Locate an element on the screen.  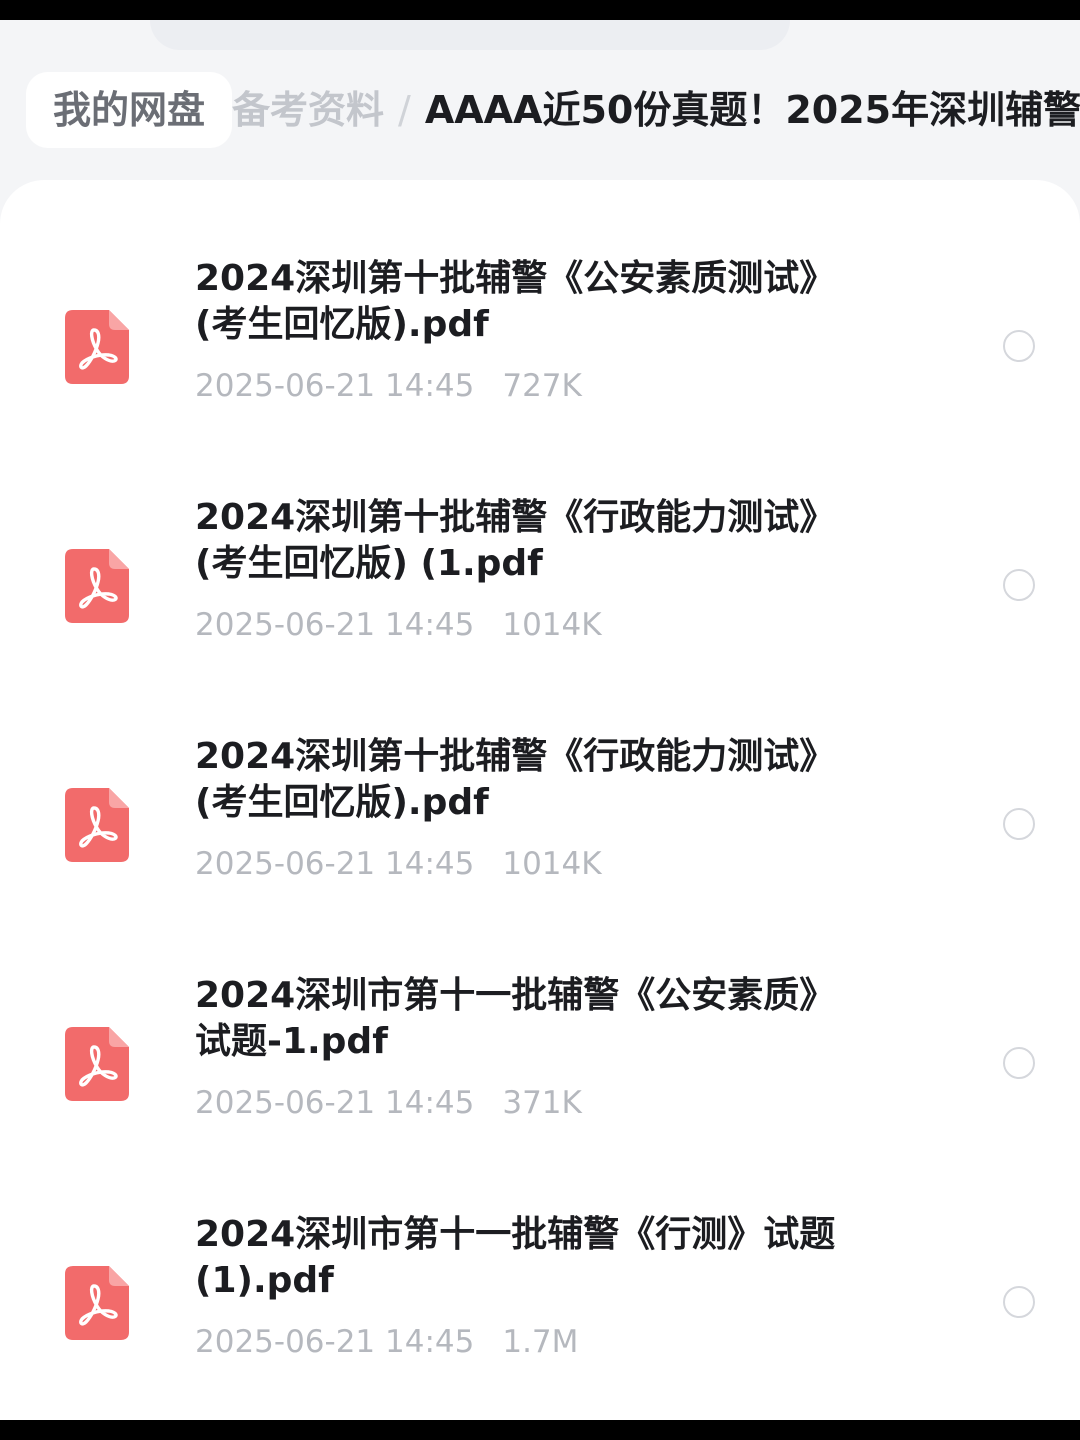
file-name-line: 2024深圳第十批辅警《公安素质测试》 is located at coordinates (515, 278).